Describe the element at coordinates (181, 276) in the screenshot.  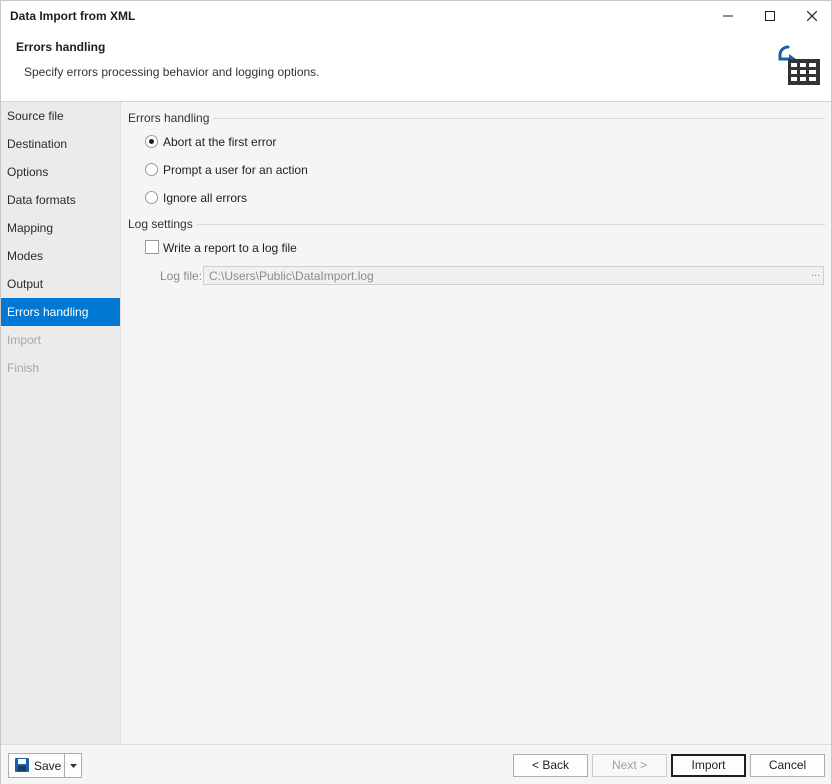
I see `log-file-label: Log file:` at that location.